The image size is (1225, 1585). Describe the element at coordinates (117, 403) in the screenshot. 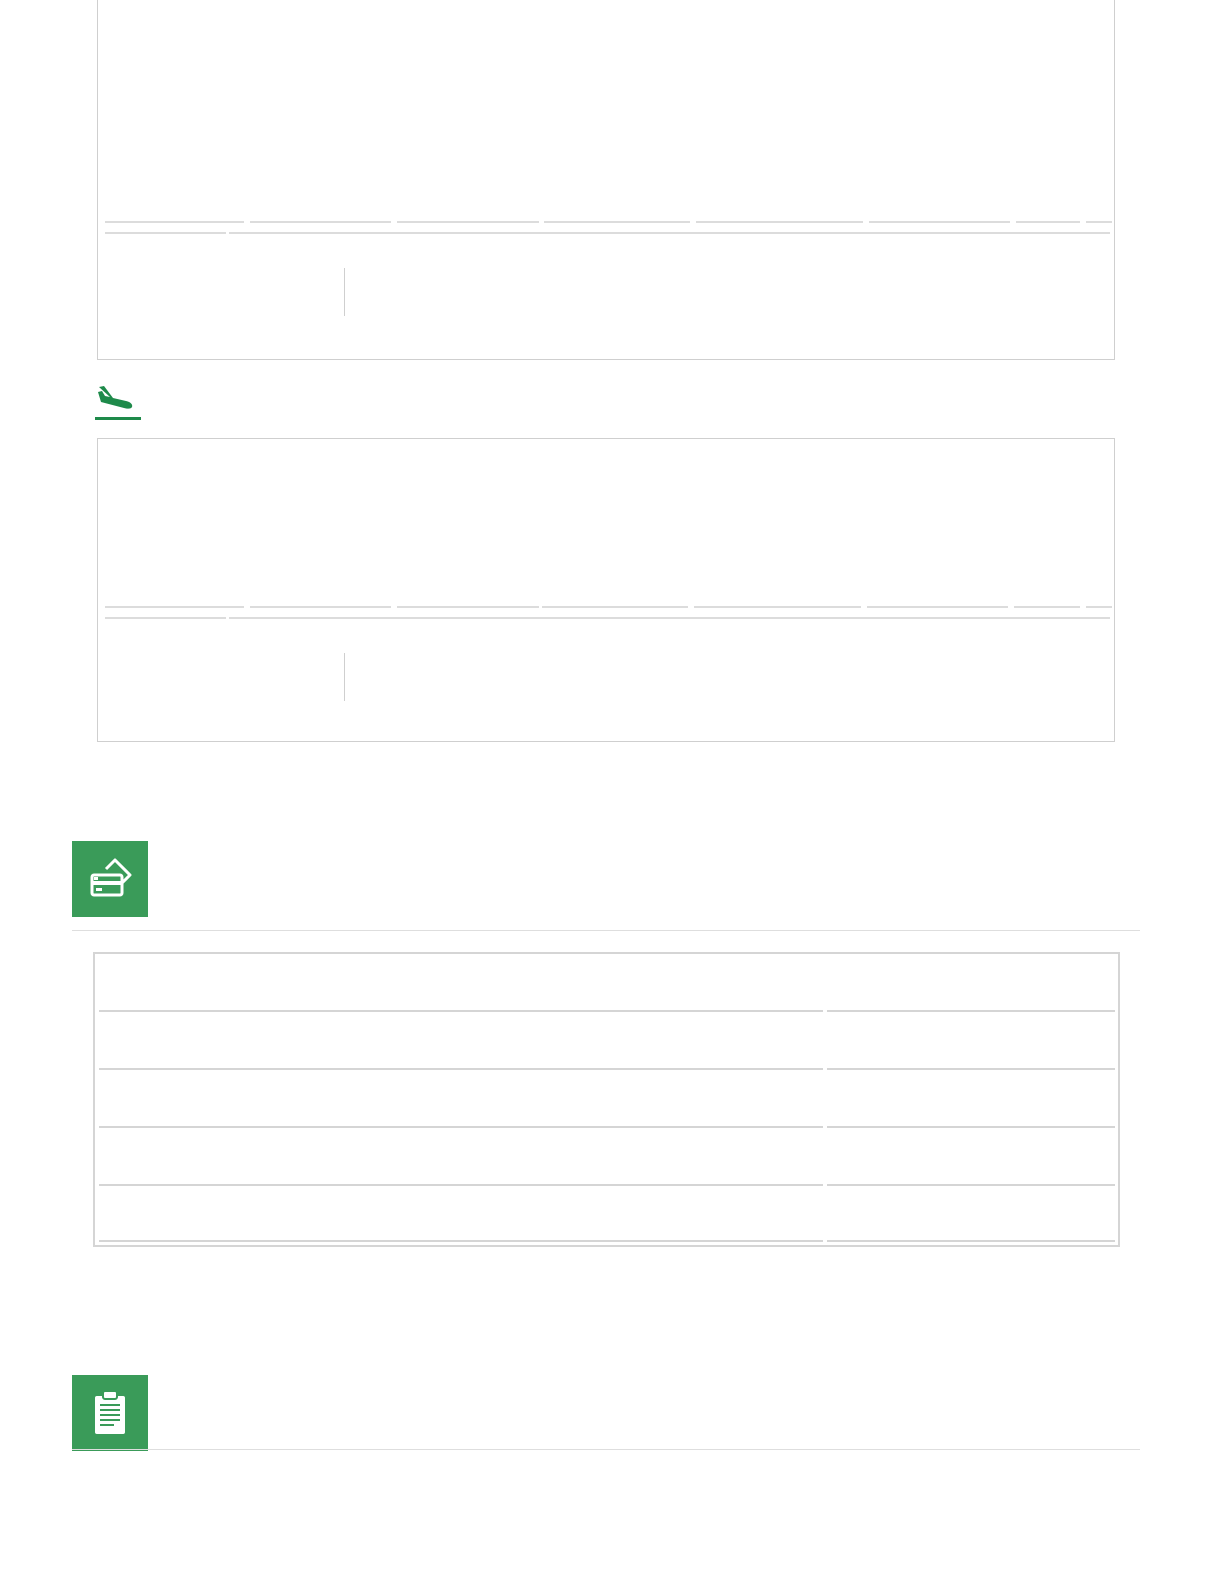

I see `airplane-landing-icon` at that location.